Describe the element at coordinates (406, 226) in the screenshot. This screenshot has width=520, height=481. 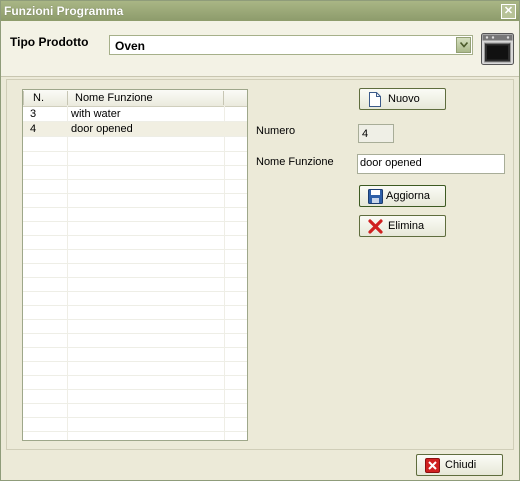
I see `delete-button-label: Elimina` at that location.